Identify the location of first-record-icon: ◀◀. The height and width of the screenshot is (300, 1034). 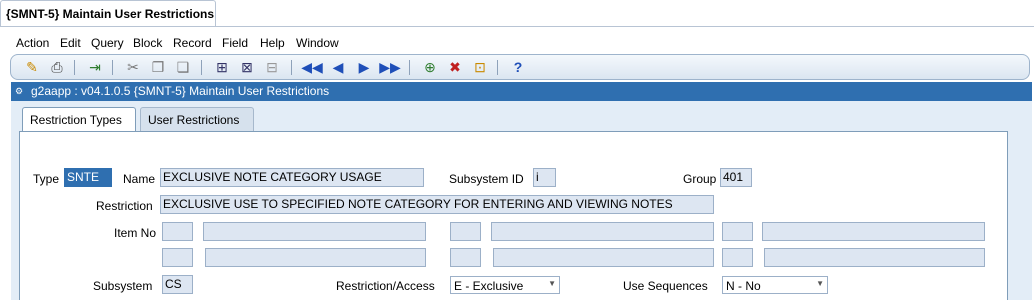
(312, 67).